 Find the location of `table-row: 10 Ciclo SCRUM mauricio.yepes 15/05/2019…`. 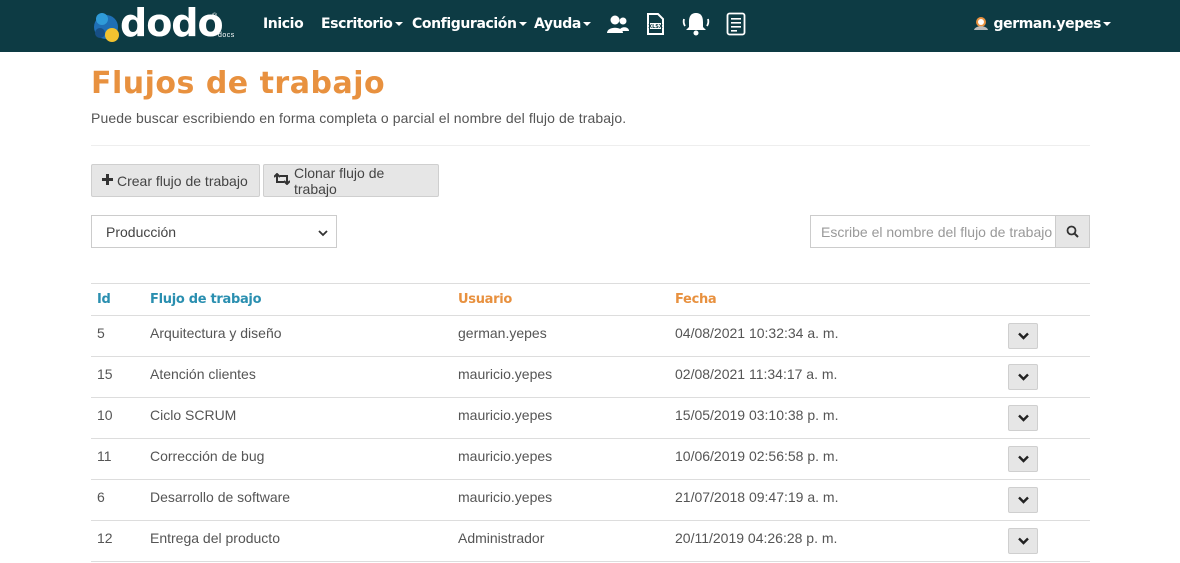

table-row: 10 Ciclo SCRUM mauricio.yepes 15/05/2019… is located at coordinates (590, 418).